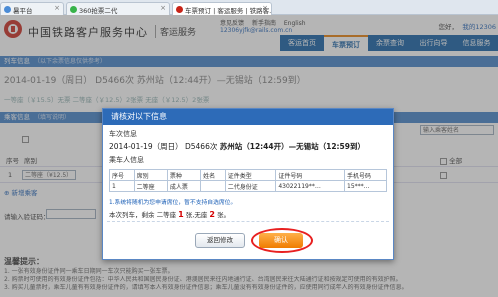 This screenshot has width=498, height=297. Describe the element at coordinates (98, 11) in the screenshot. I see `tab-label: 360抢票二代` at that location.